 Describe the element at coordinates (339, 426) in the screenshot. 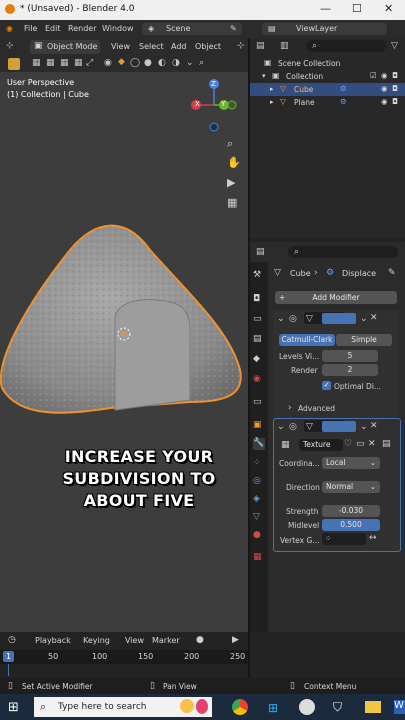

I see `displace-display-toggles` at that location.